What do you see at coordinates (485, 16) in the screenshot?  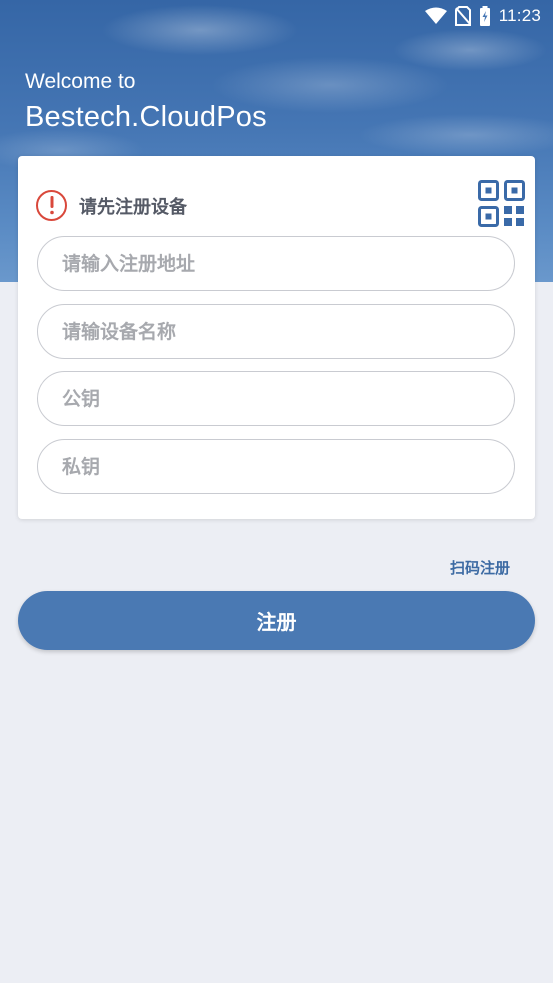 I see `battery-charging-icon` at bounding box center [485, 16].